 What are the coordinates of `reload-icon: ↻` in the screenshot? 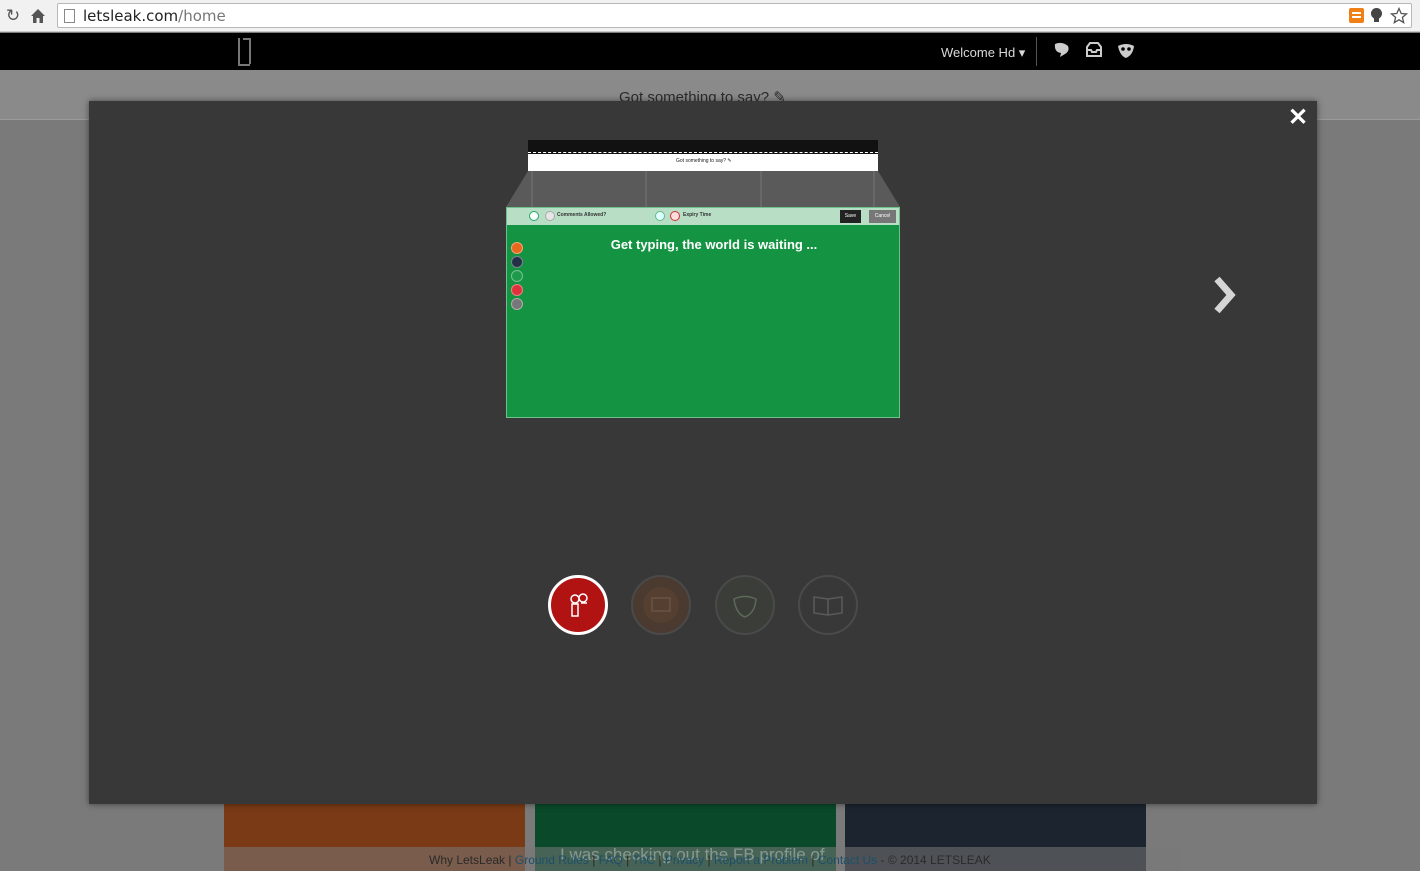 It's located at (13, 16).